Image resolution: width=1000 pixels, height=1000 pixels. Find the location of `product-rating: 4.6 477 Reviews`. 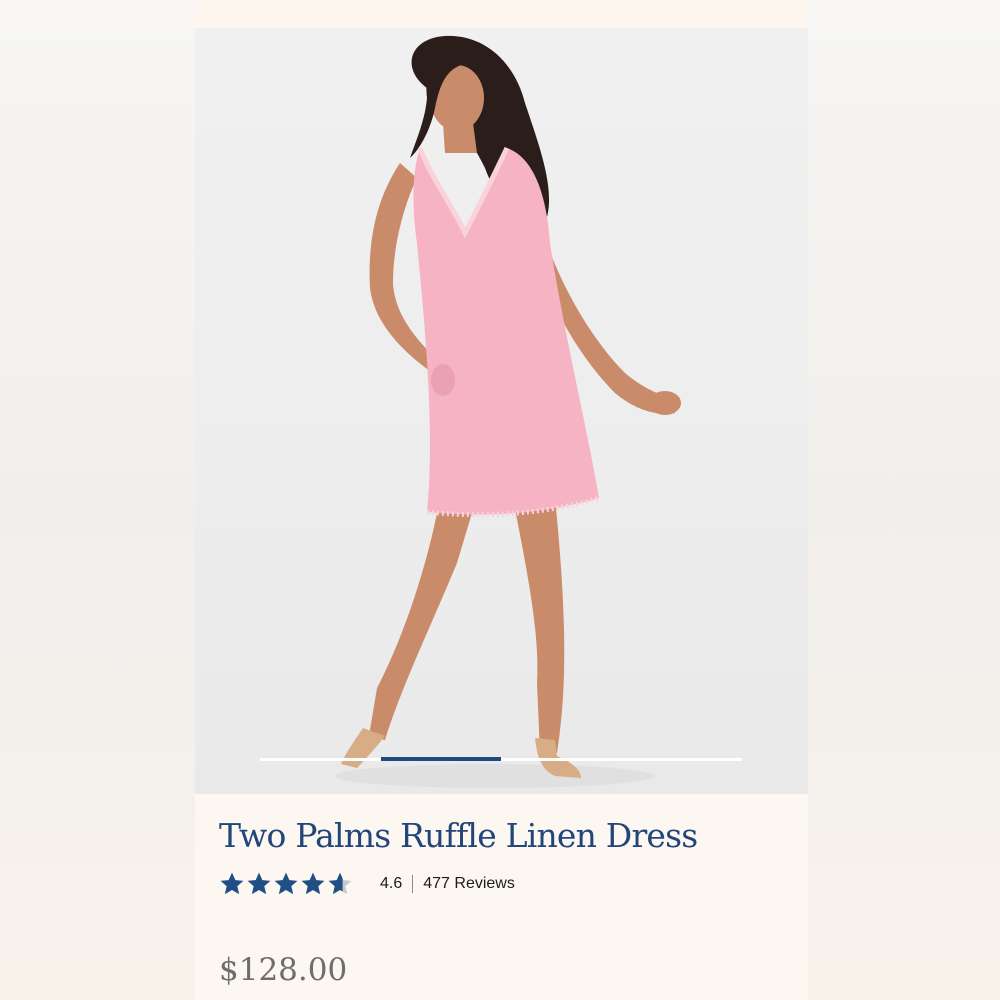

product-rating: 4.6 477 Reviews is located at coordinates (367, 884).